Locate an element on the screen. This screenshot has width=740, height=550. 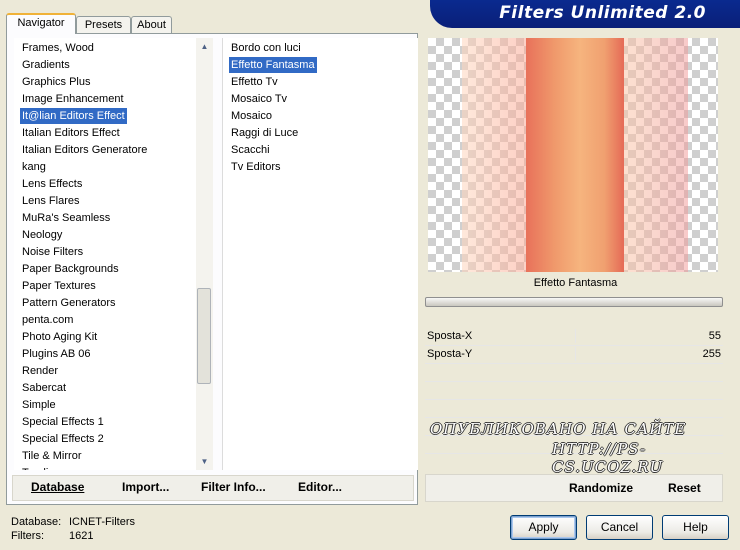
category-item: Paper Backgrounds is located at coordinates (70, 269).